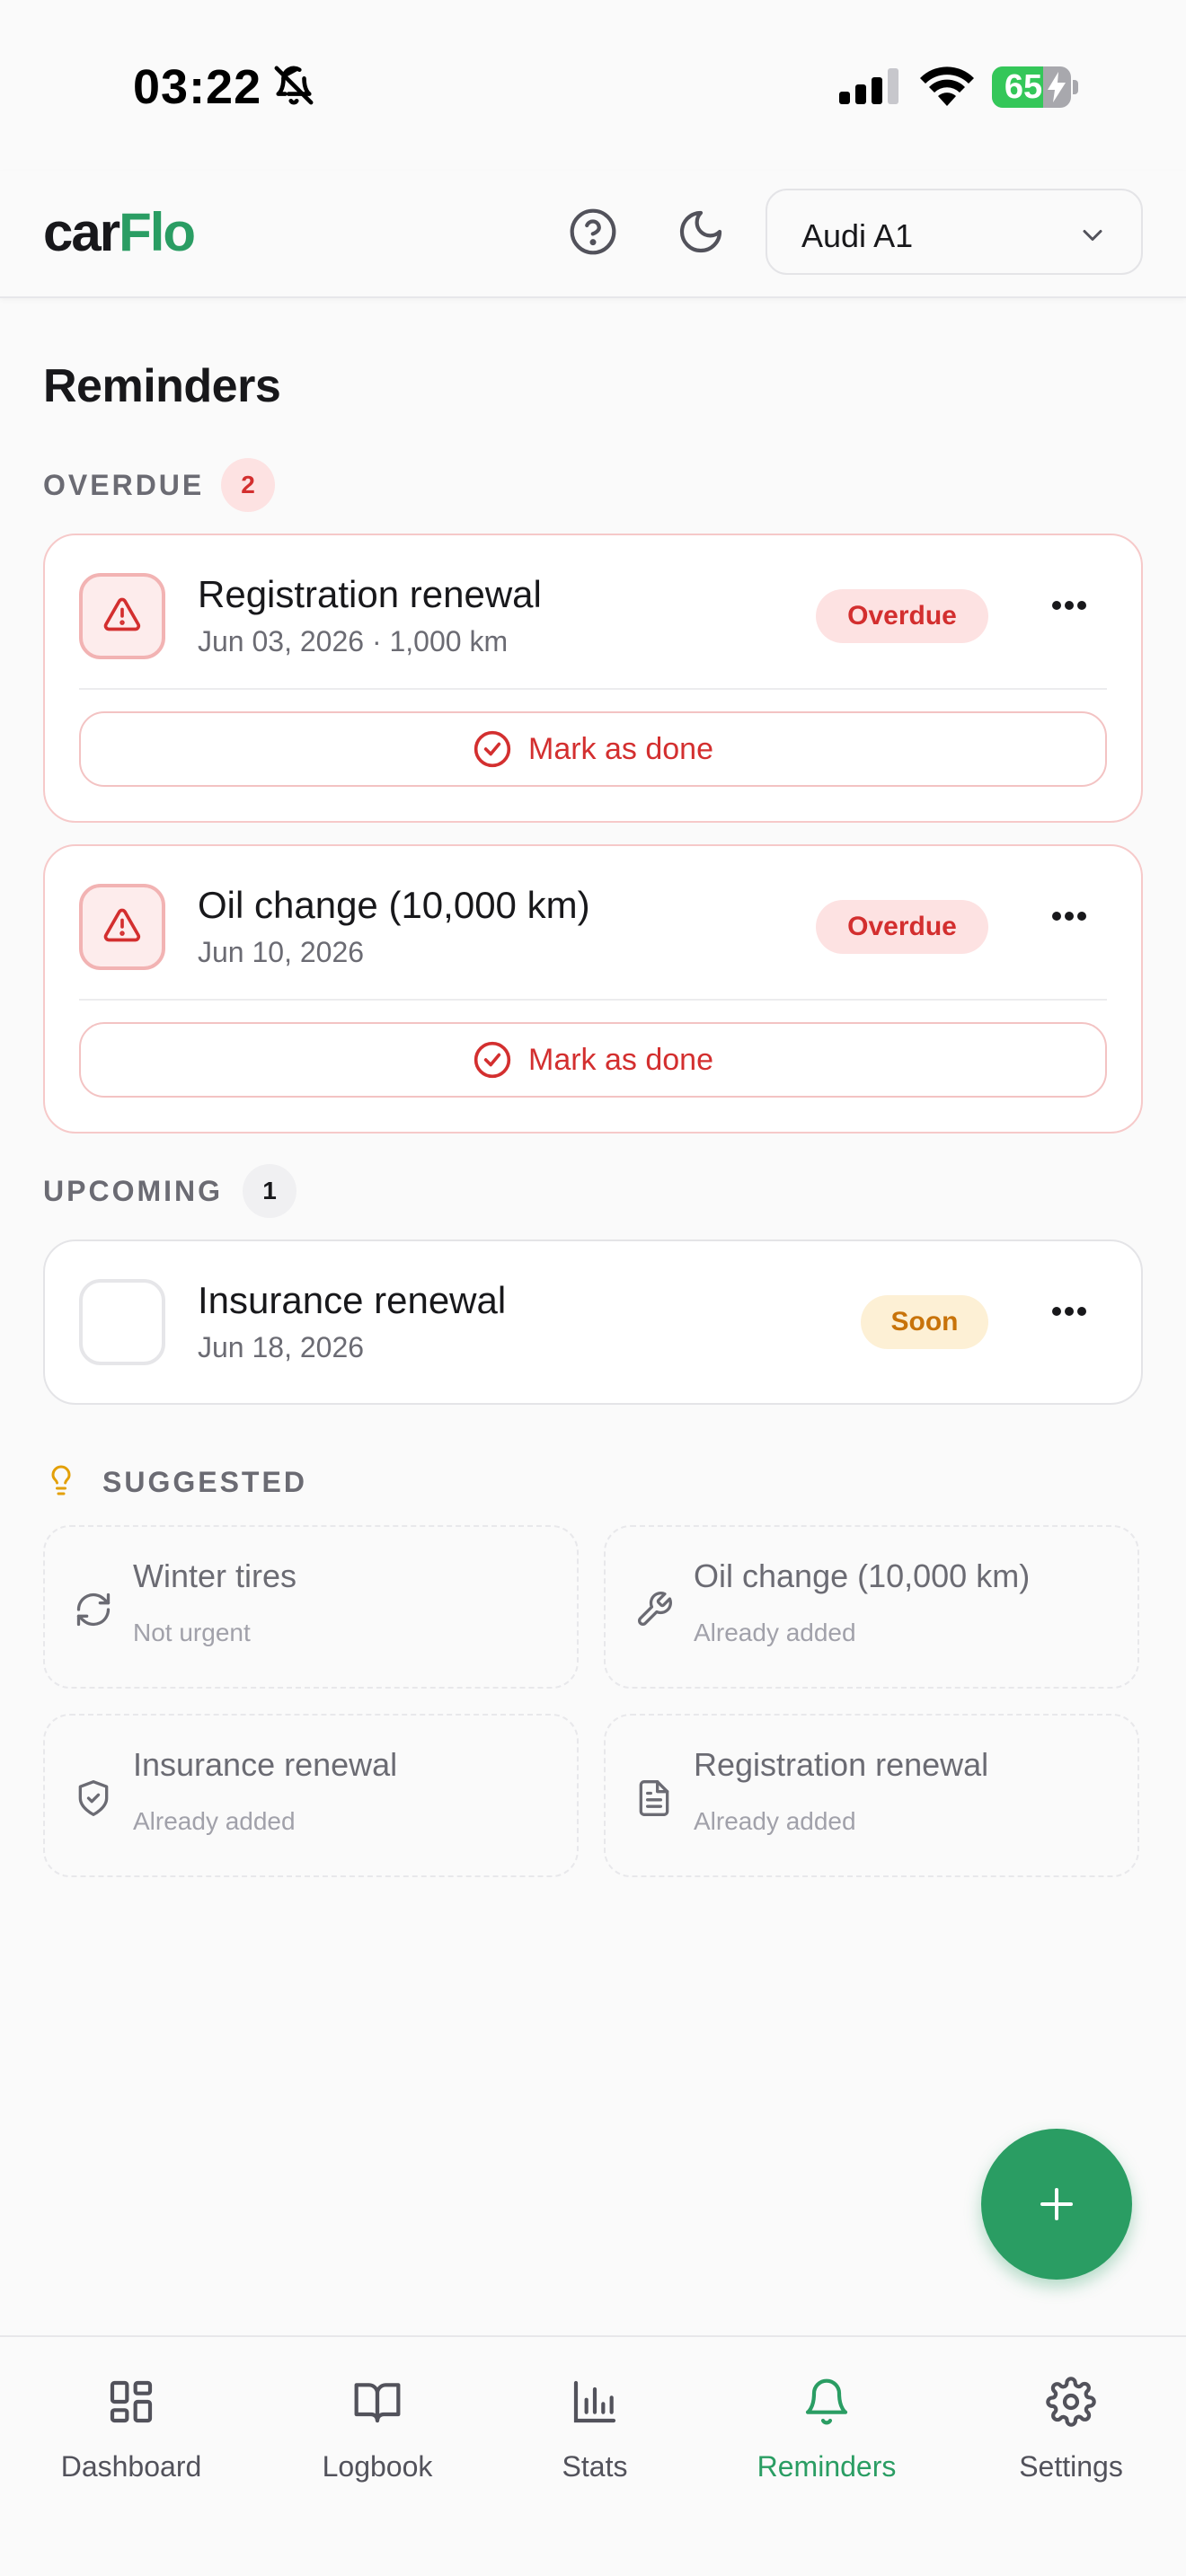 The width and height of the screenshot is (1186, 2576). What do you see at coordinates (281, 1347) in the screenshot?
I see `reminder-subtitle: Jun 18, 2026` at bounding box center [281, 1347].